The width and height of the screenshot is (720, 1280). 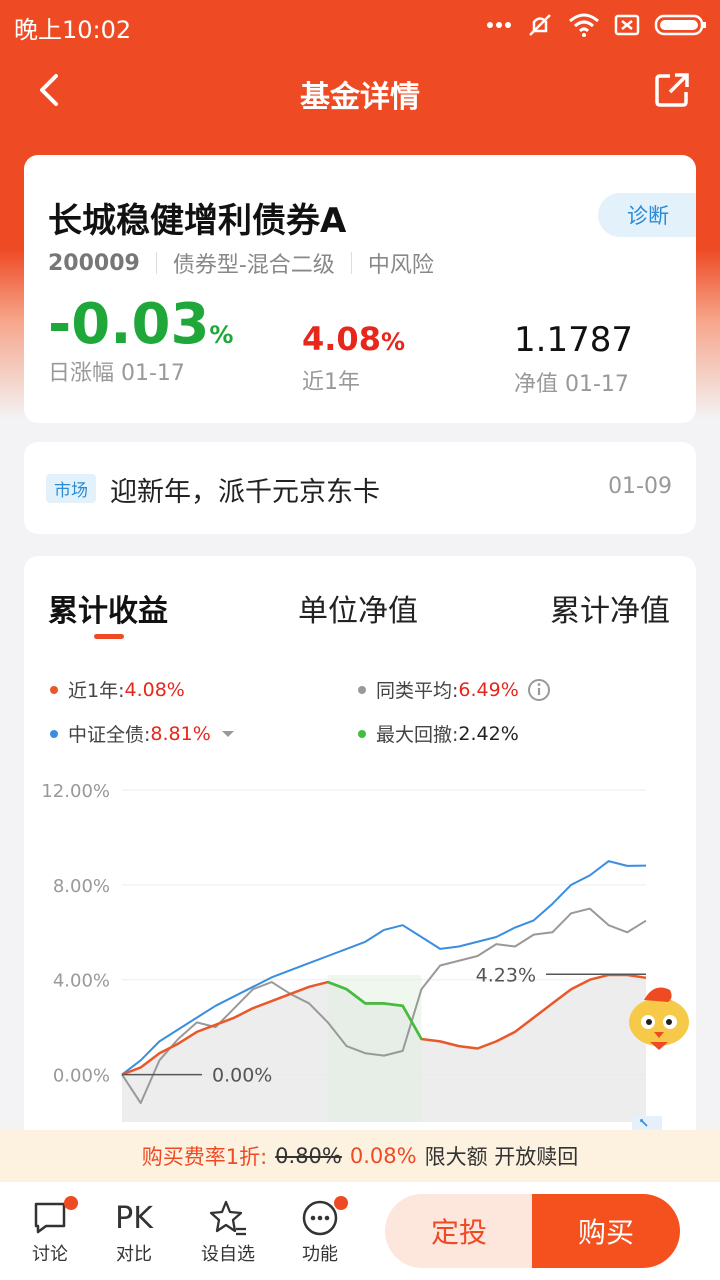 I want to click on mascot-icon, so click(x=659, y=1016).